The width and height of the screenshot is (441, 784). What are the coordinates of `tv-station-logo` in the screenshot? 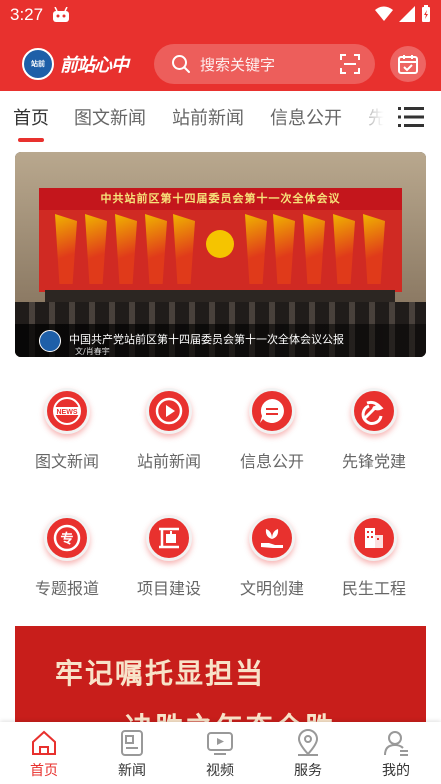 It's located at (50, 341).